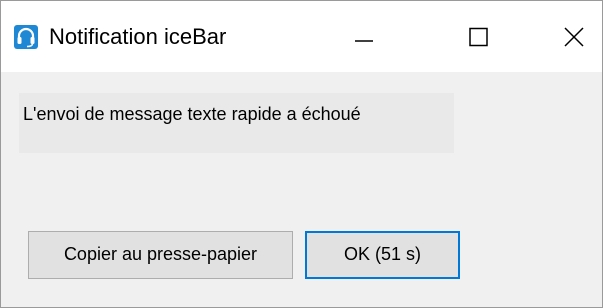  I want to click on window-title: Notification iceBar, so click(138, 36).